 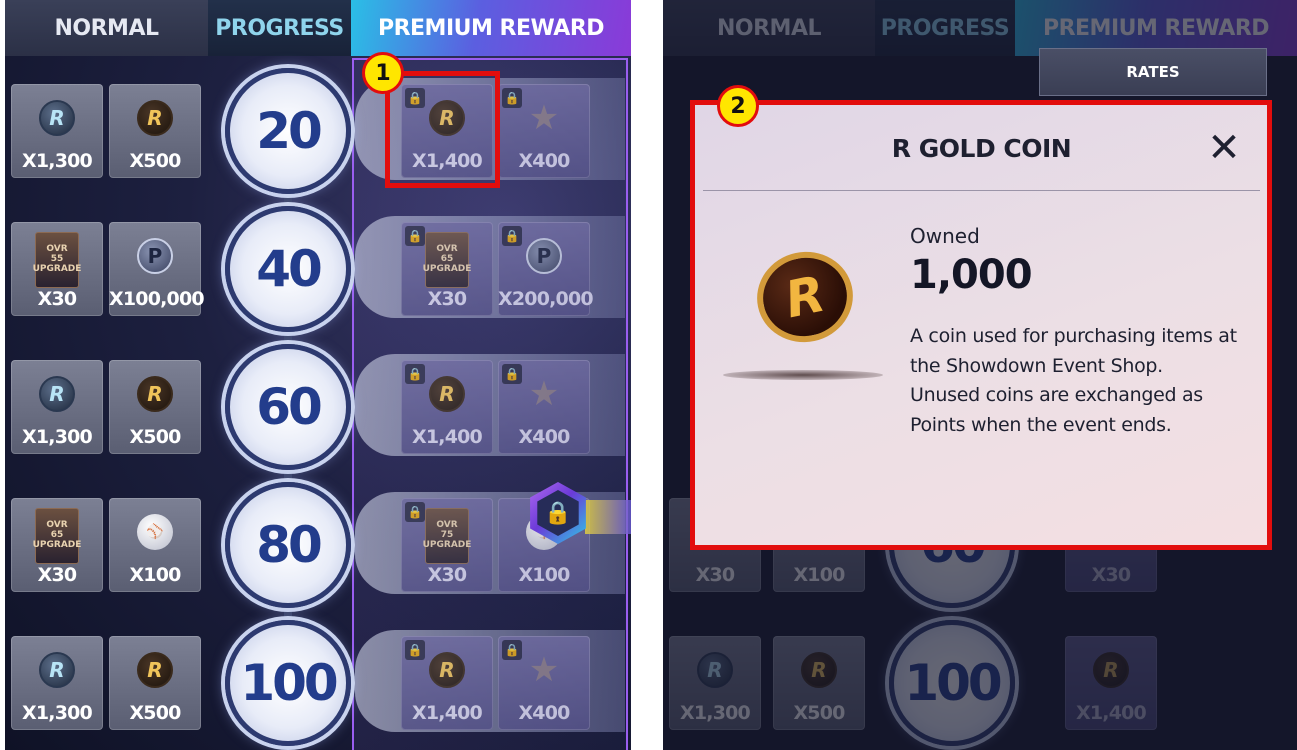 What do you see at coordinates (288, 545) in the screenshot?
I see `level-badge: 80` at bounding box center [288, 545].